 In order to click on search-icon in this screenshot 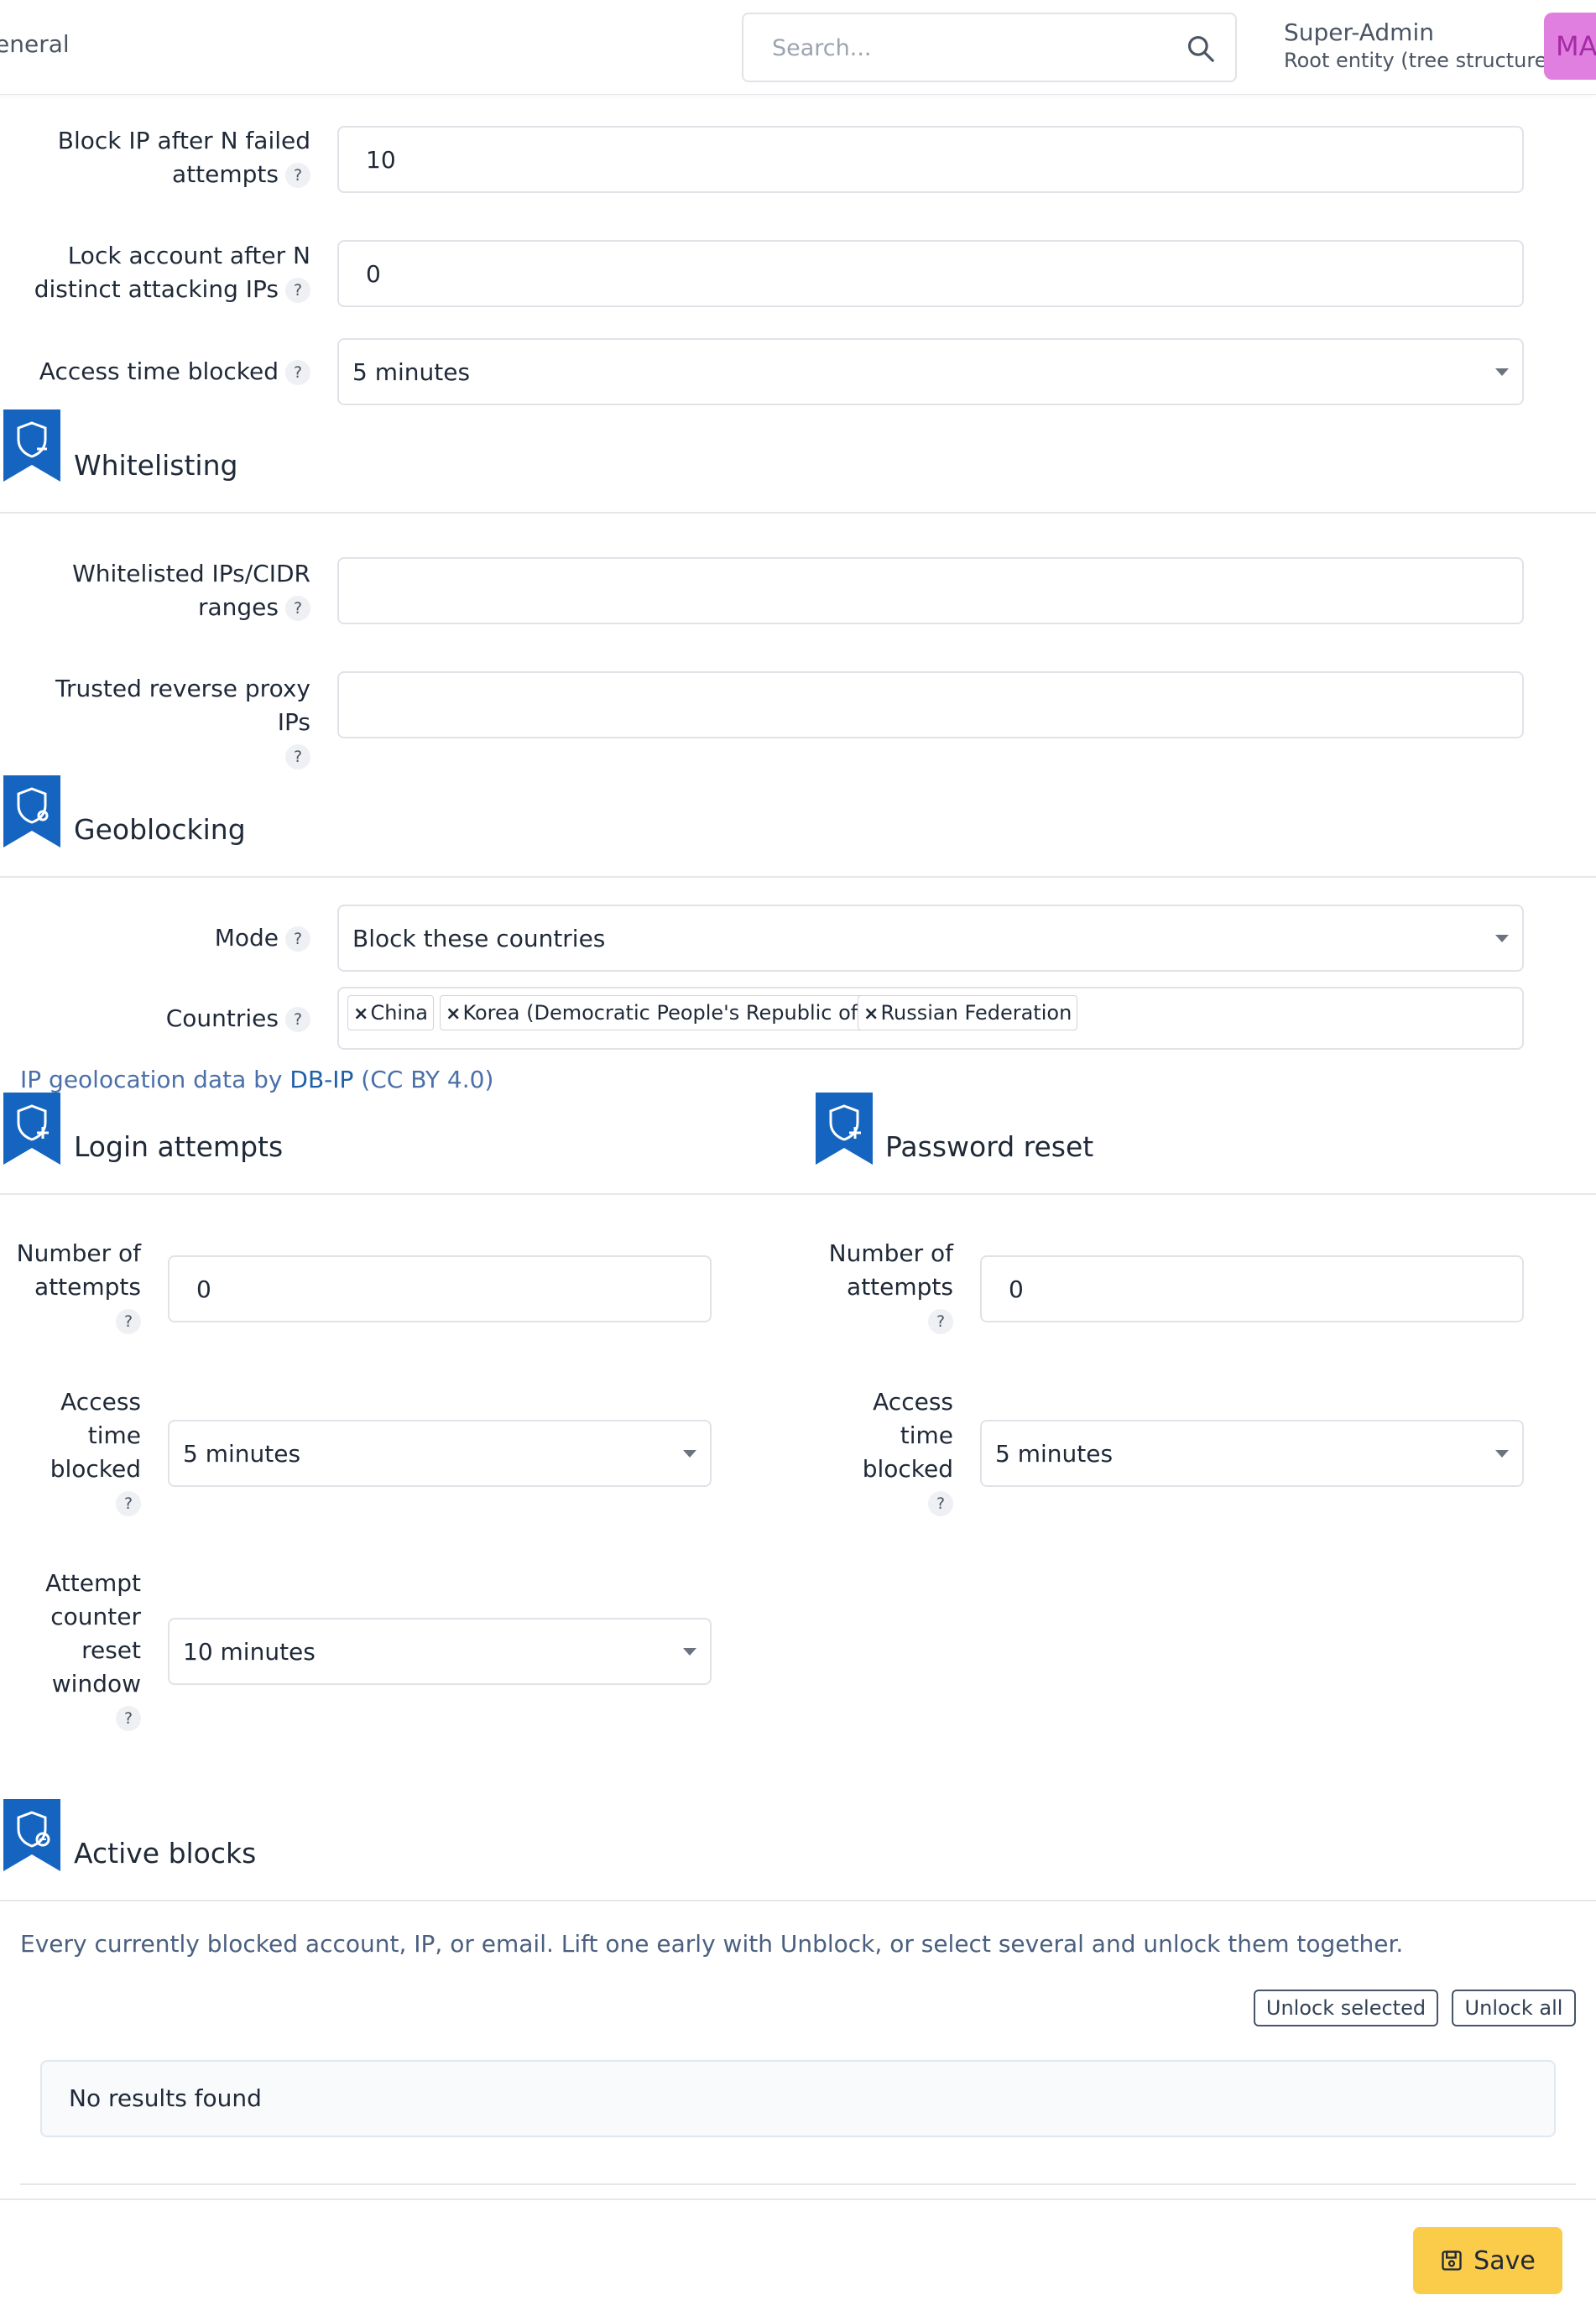, I will do `click(1201, 49)`.